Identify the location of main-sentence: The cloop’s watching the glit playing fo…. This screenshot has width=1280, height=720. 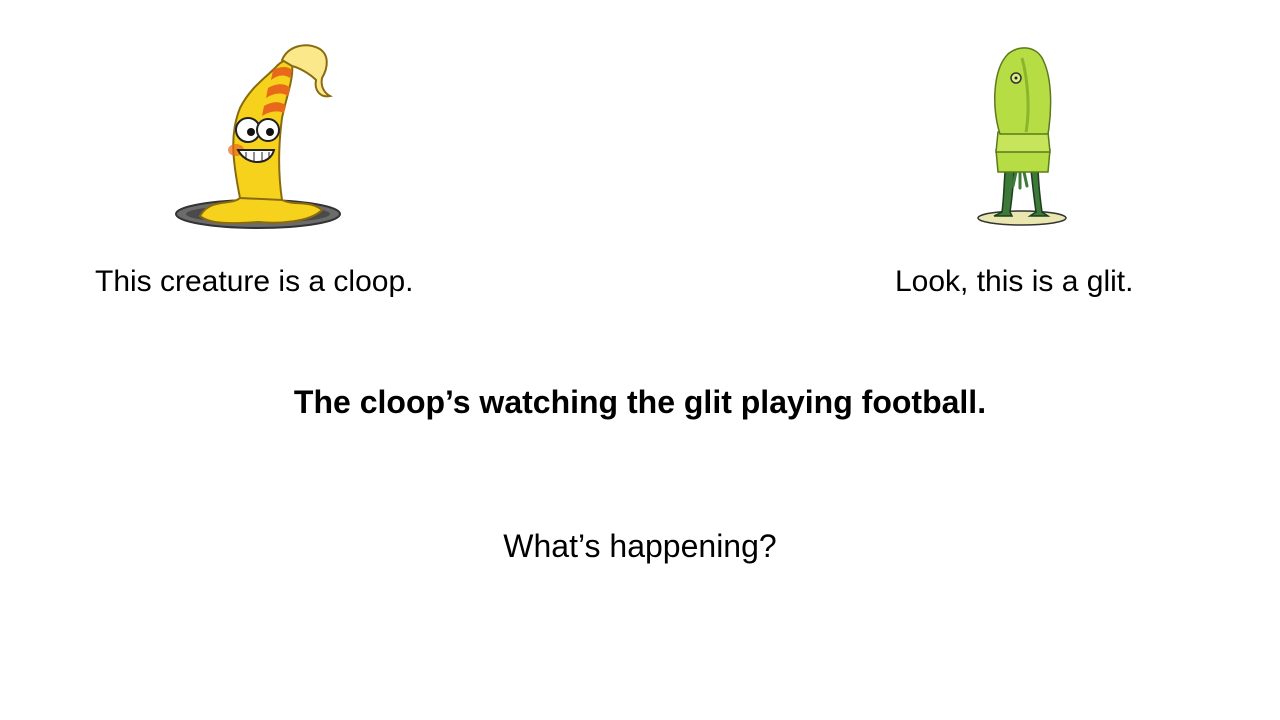
(640, 402).